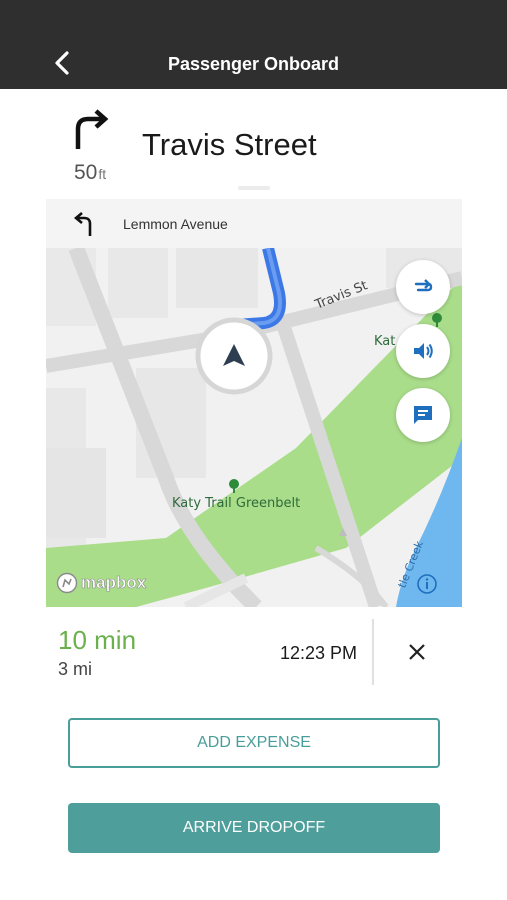  Describe the element at coordinates (67, 583) in the screenshot. I see `mapbox-mark-icon` at that location.